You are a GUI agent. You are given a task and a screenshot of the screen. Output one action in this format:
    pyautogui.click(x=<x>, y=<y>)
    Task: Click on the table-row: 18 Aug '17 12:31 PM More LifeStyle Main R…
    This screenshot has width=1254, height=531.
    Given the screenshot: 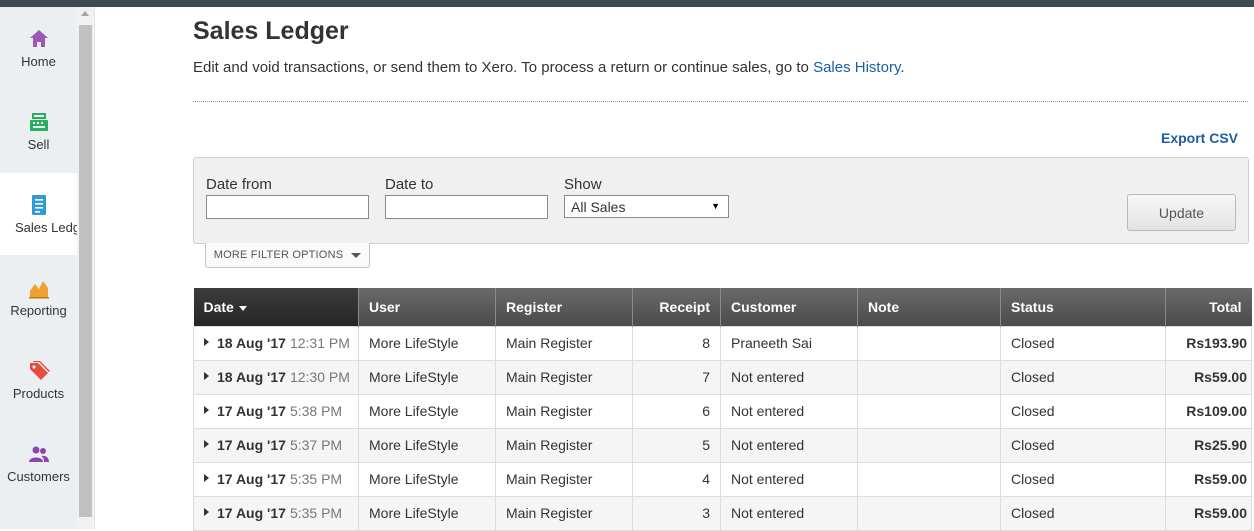 What is the action you would take?
    pyautogui.click(x=722, y=343)
    